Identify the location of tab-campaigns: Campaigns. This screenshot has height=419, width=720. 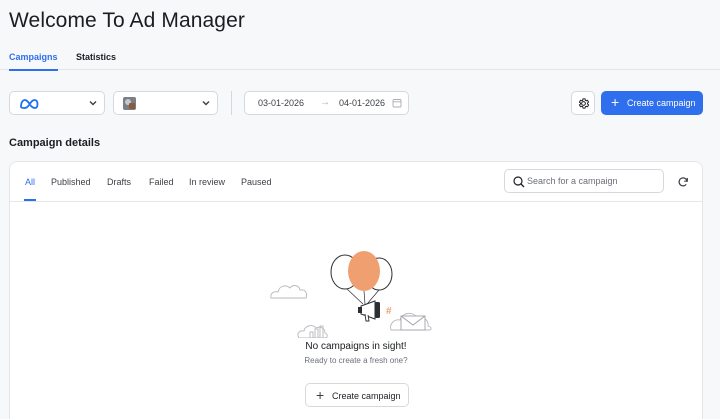
(33, 61).